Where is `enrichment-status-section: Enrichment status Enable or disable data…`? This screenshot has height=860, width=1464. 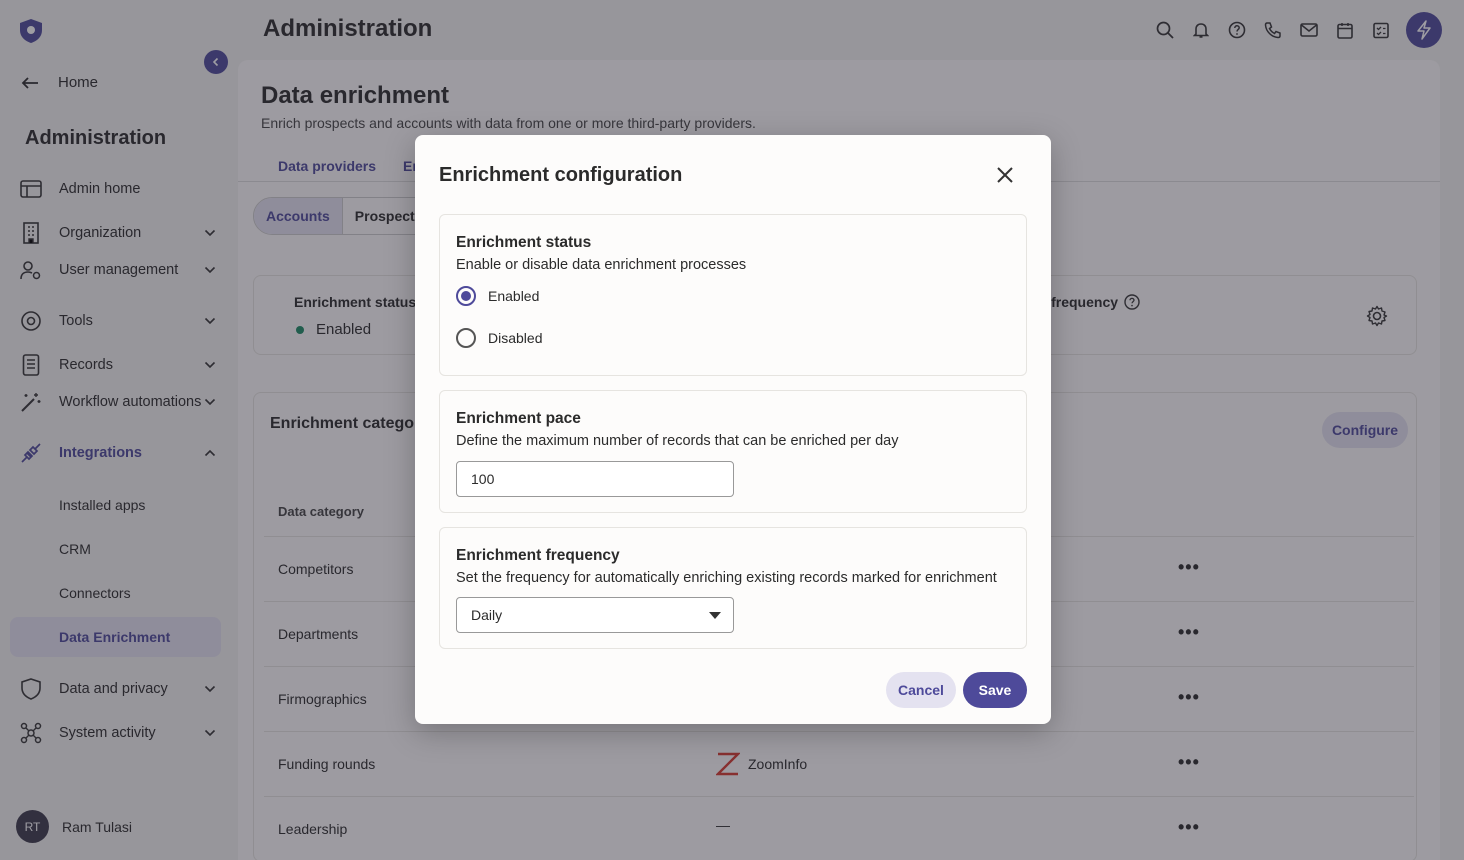
enrichment-status-section: Enrichment status Enable or disable data… is located at coordinates (733, 295).